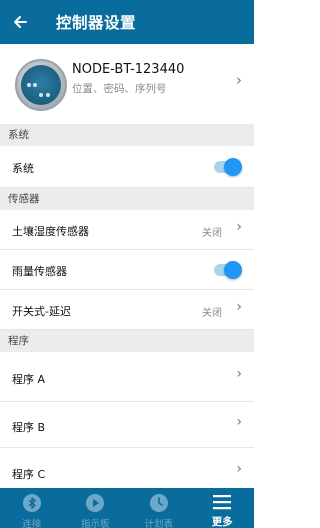  What do you see at coordinates (228, 167) in the screenshot?
I see `system-toggle` at bounding box center [228, 167].